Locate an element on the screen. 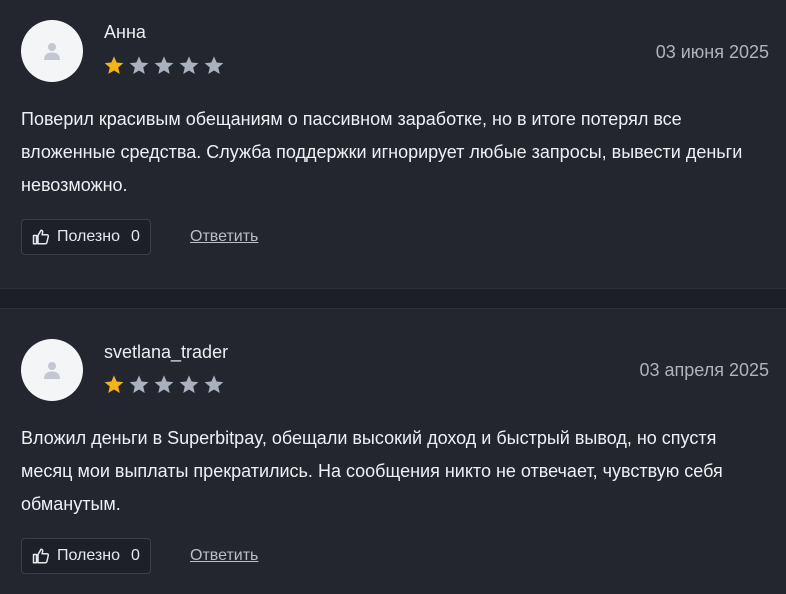 The height and width of the screenshot is (594, 786). review-date: 03 июня 2025 is located at coordinates (712, 52).